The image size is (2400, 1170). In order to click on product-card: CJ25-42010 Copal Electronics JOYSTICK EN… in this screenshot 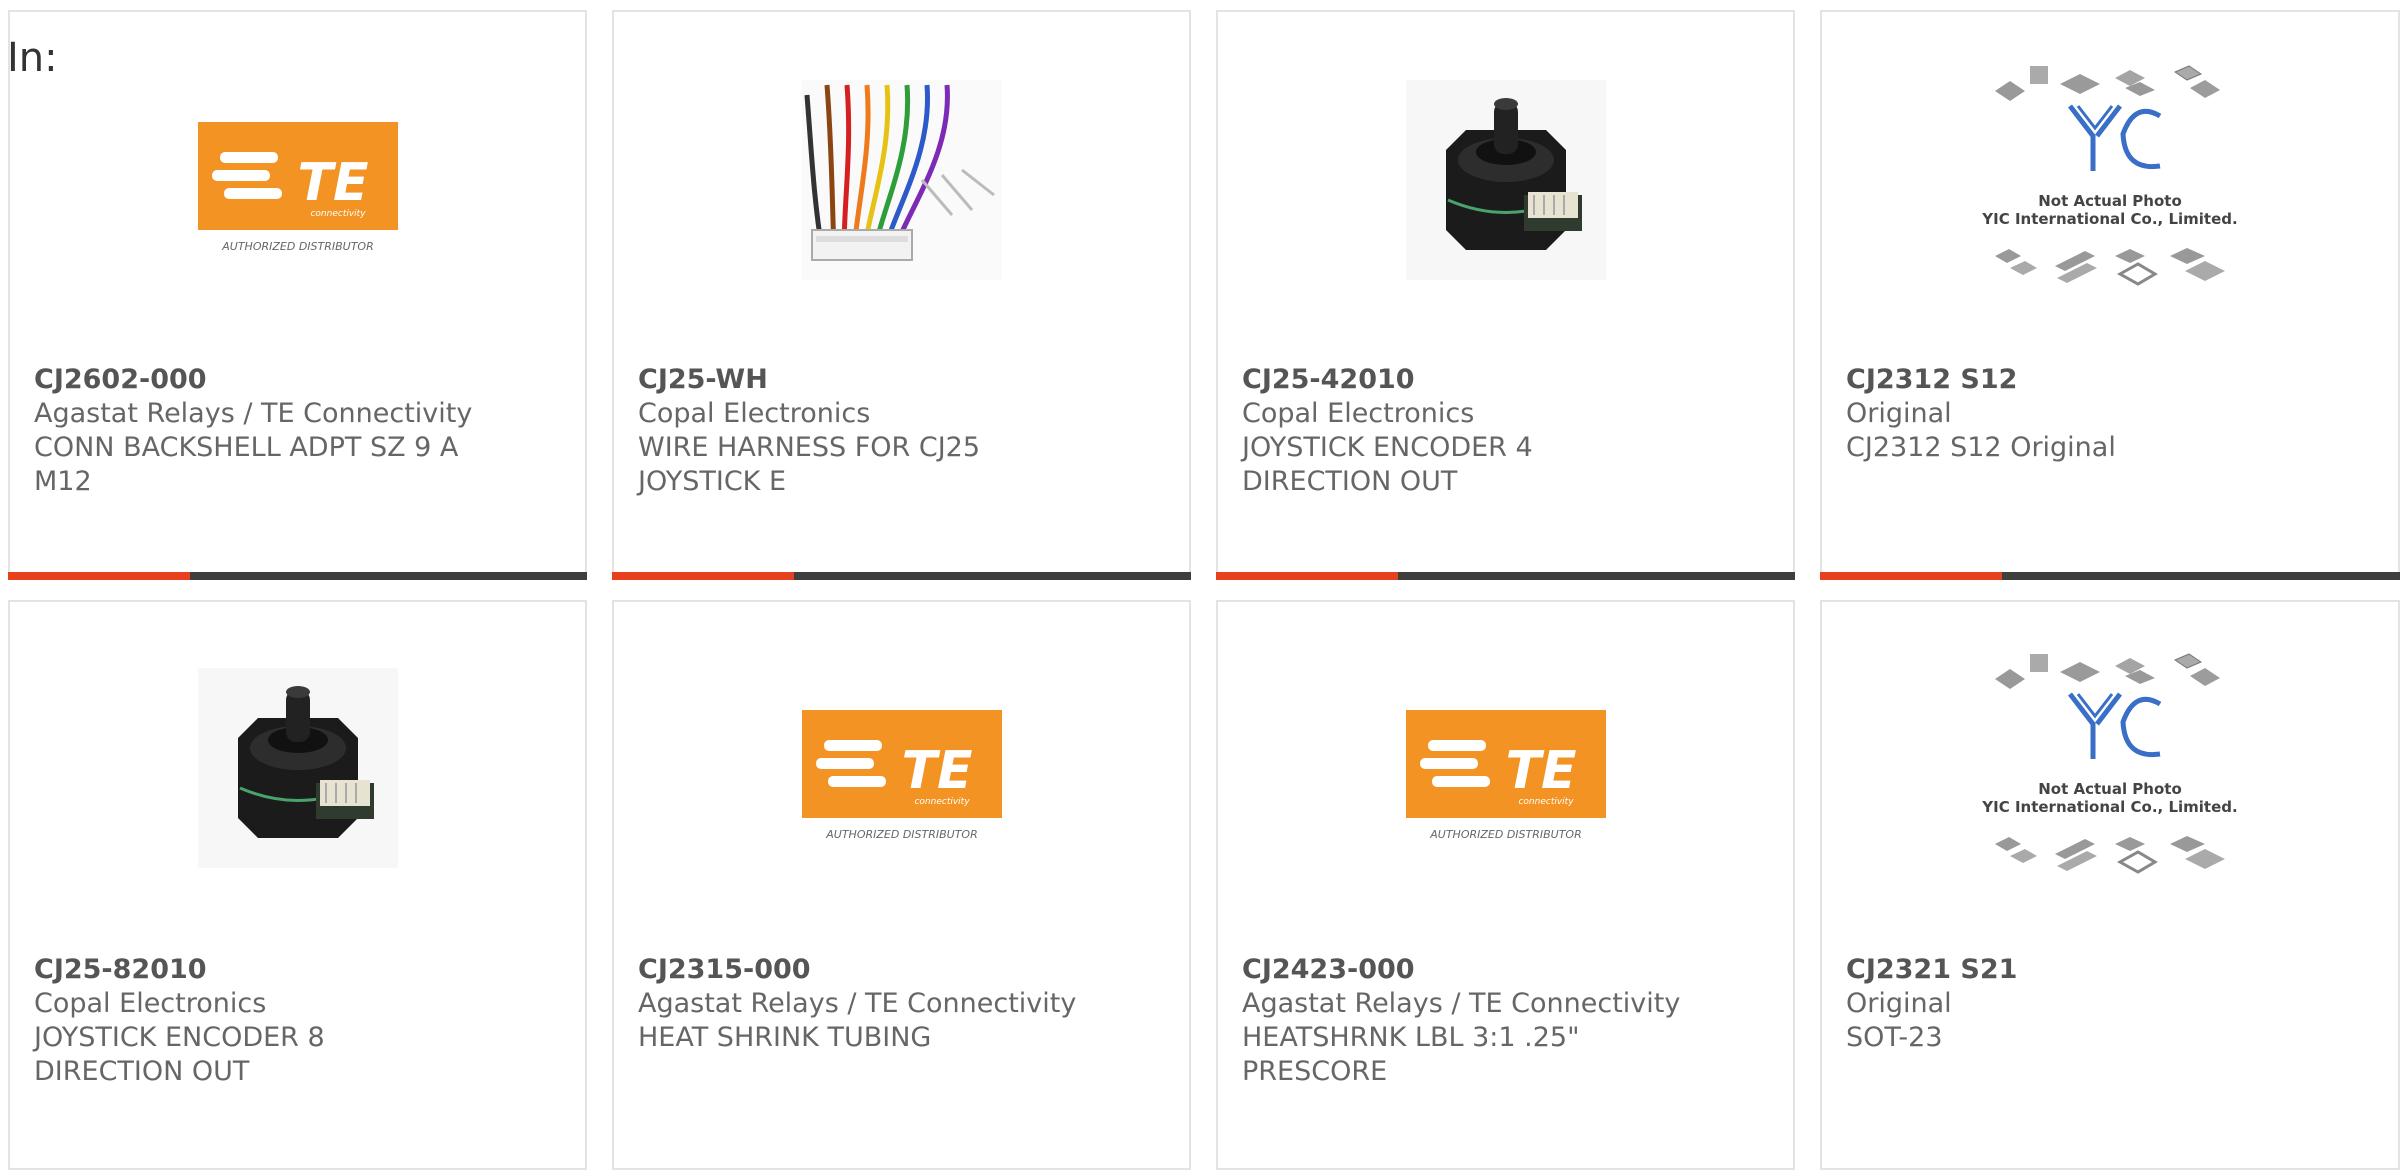, I will do `click(1505, 295)`.